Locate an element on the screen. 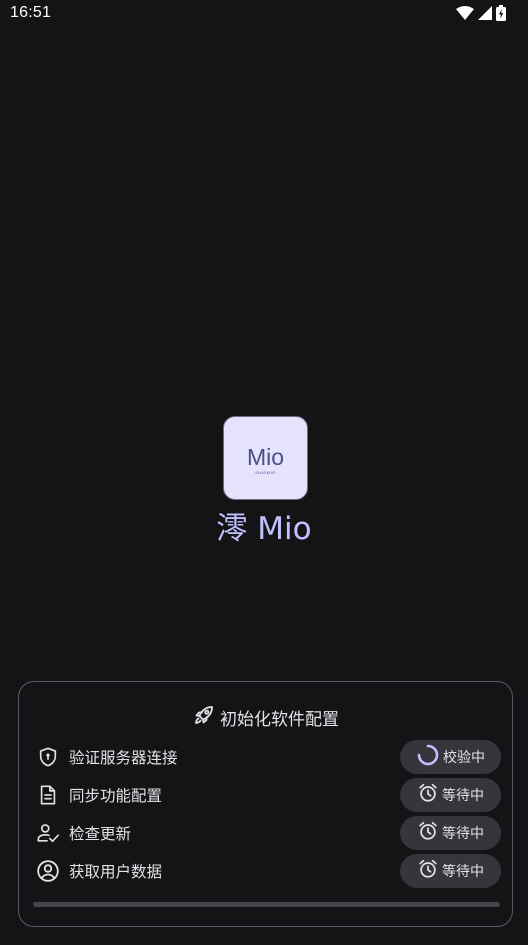  card-title: 初始化软件配置 is located at coordinates (279, 719).